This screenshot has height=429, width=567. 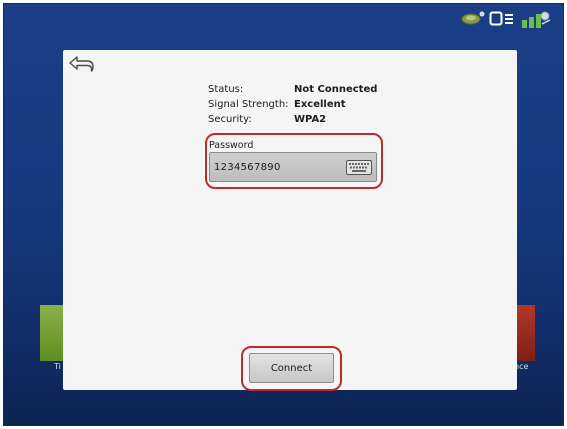 I want to click on signal-strength-row: Signal Strength: Excellent, so click(x=292, y=104).